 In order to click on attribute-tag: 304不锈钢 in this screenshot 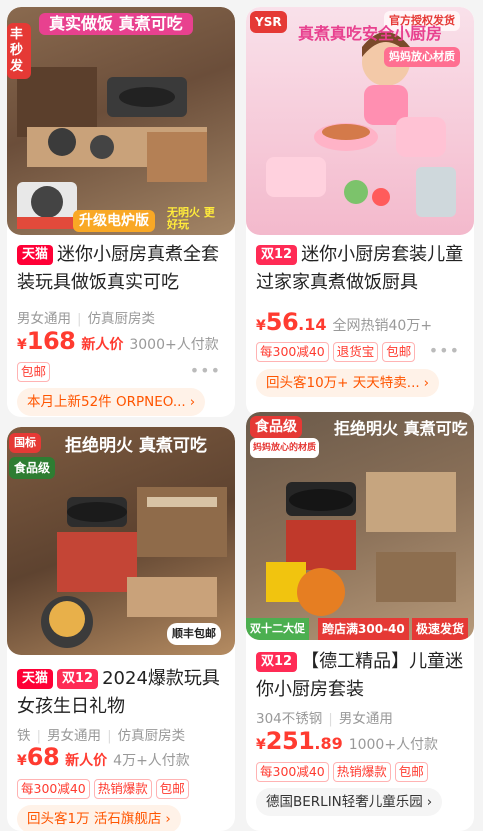, I will do `click(289, 719)`.